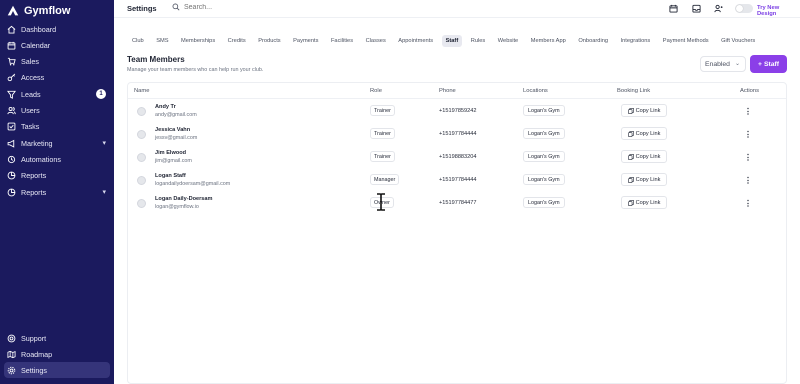 The width and height of the screenshot is (800, 384). What do you see at coordinates (165, 107) in the screenshot?
I see `staff-name: Andy Tr` at bounding box center [165, 107].